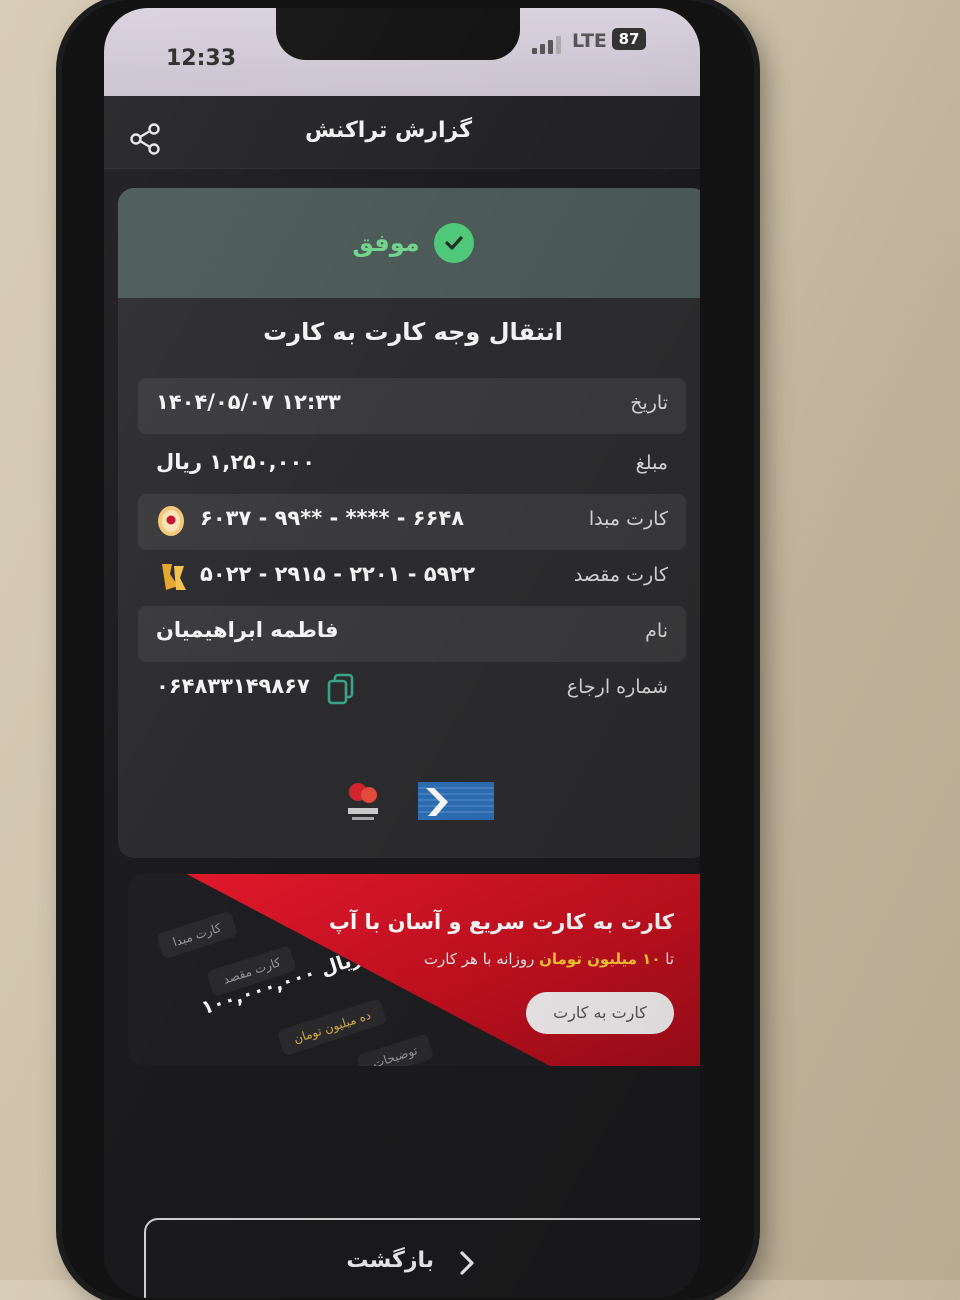 The width and height of the screenshot is (960, 1300). Describe the element at coordinates (171, 521) in the screenshot. I see `source-bank-logo-icon` at that location.